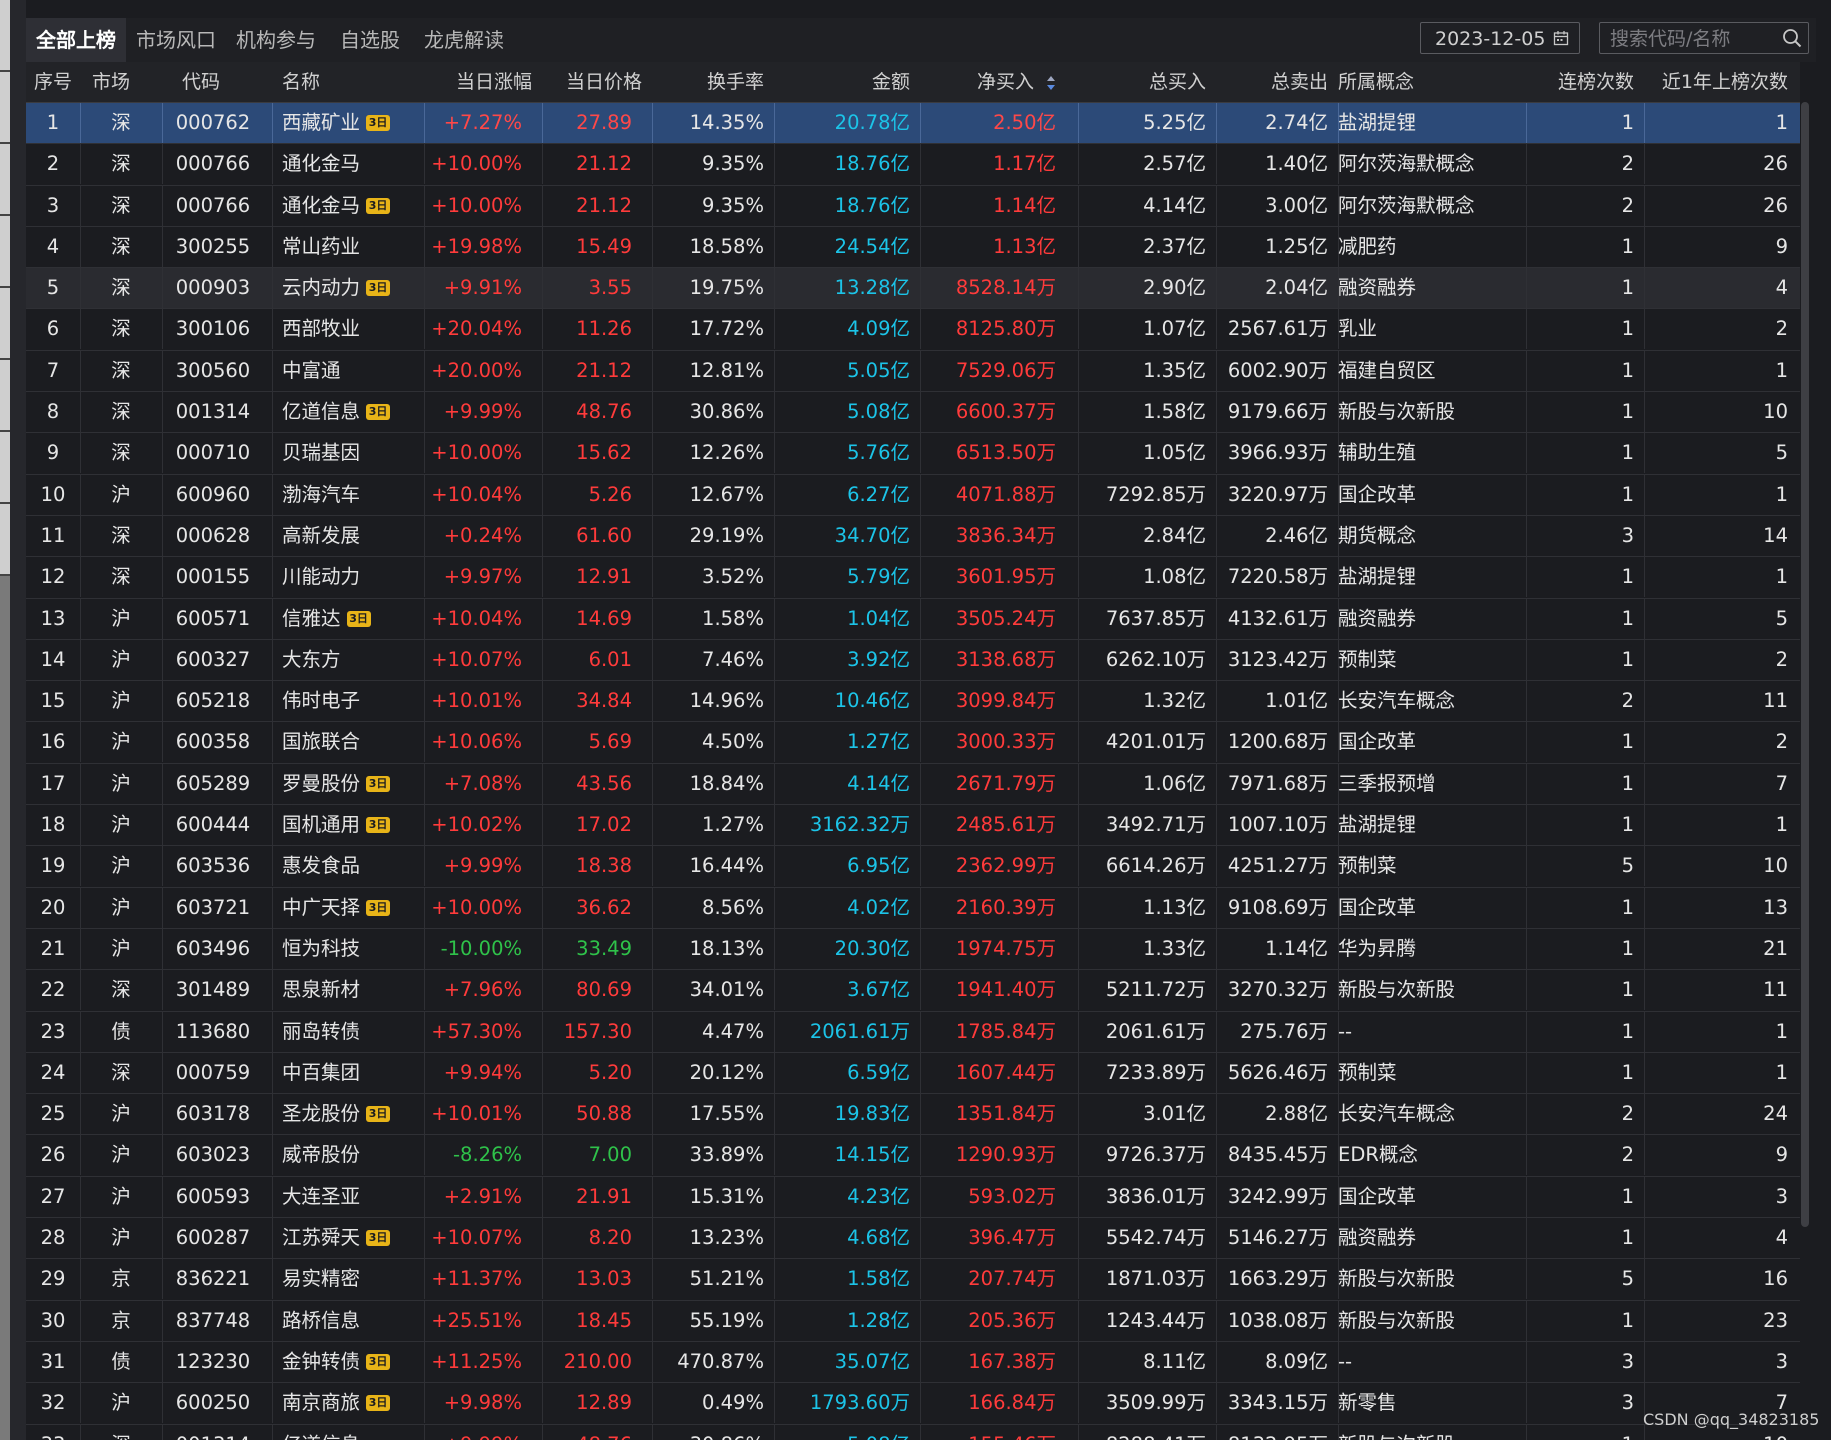  I want to click on scrollbar-thumb, so click(1805, 664).